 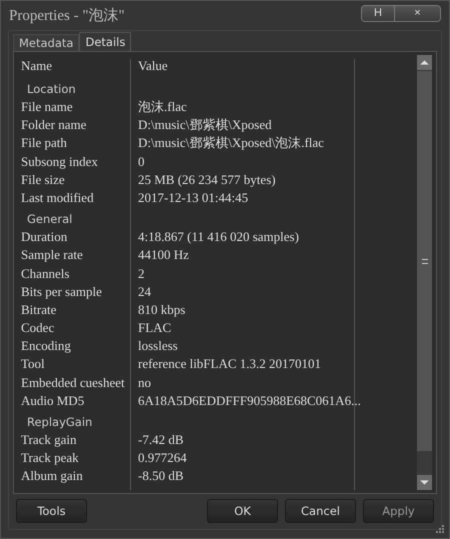 I want to click on scroll-up-icon, so click(x=424, y=62).